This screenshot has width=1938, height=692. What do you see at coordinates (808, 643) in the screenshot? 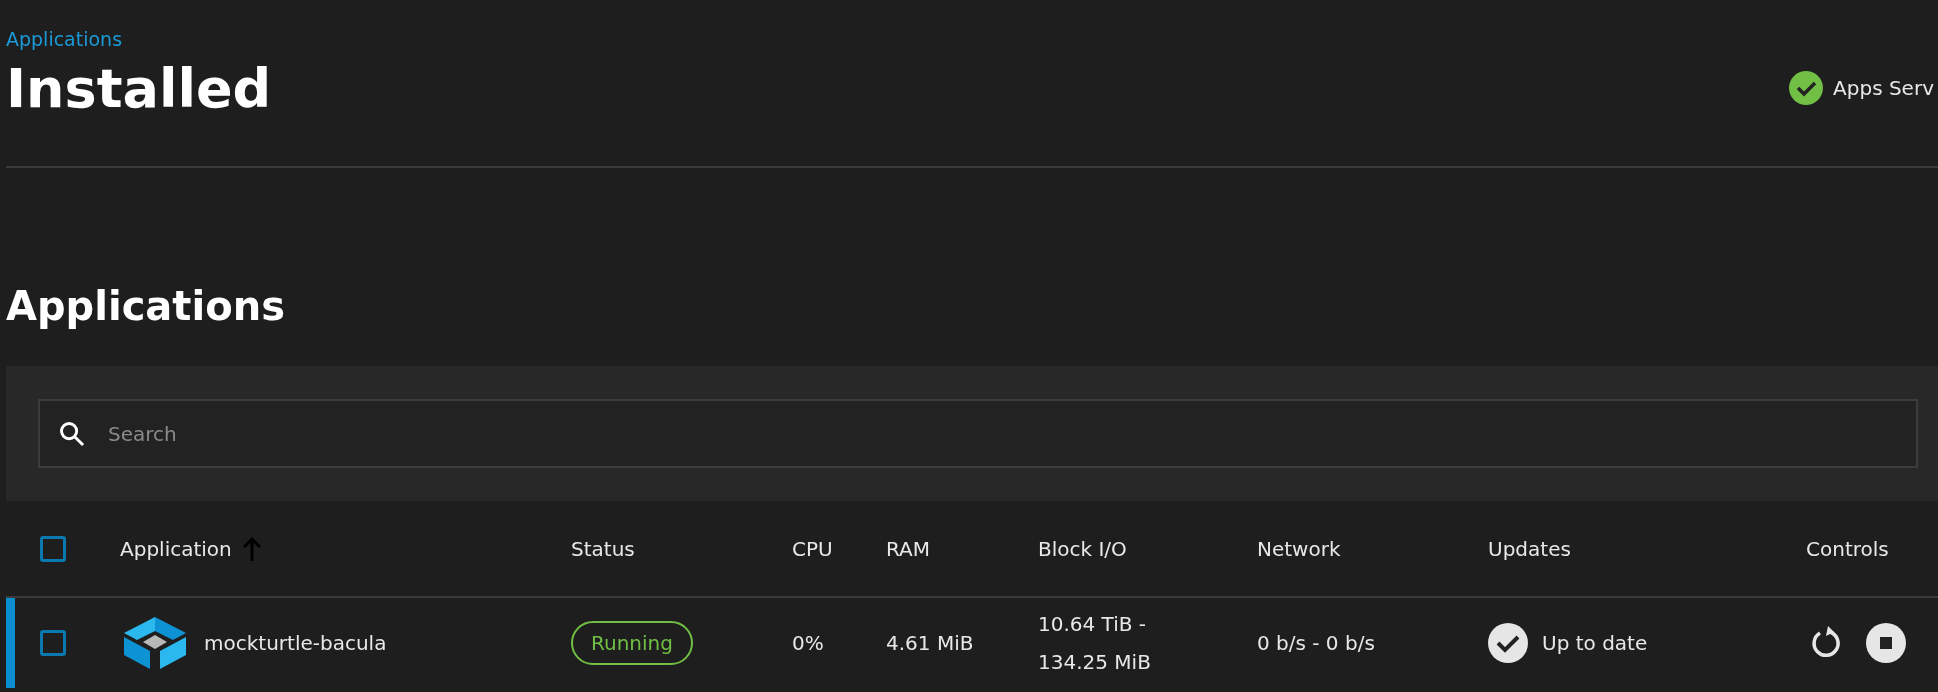
I see `cpu-value: 0%` at bounding box center [808, 643].